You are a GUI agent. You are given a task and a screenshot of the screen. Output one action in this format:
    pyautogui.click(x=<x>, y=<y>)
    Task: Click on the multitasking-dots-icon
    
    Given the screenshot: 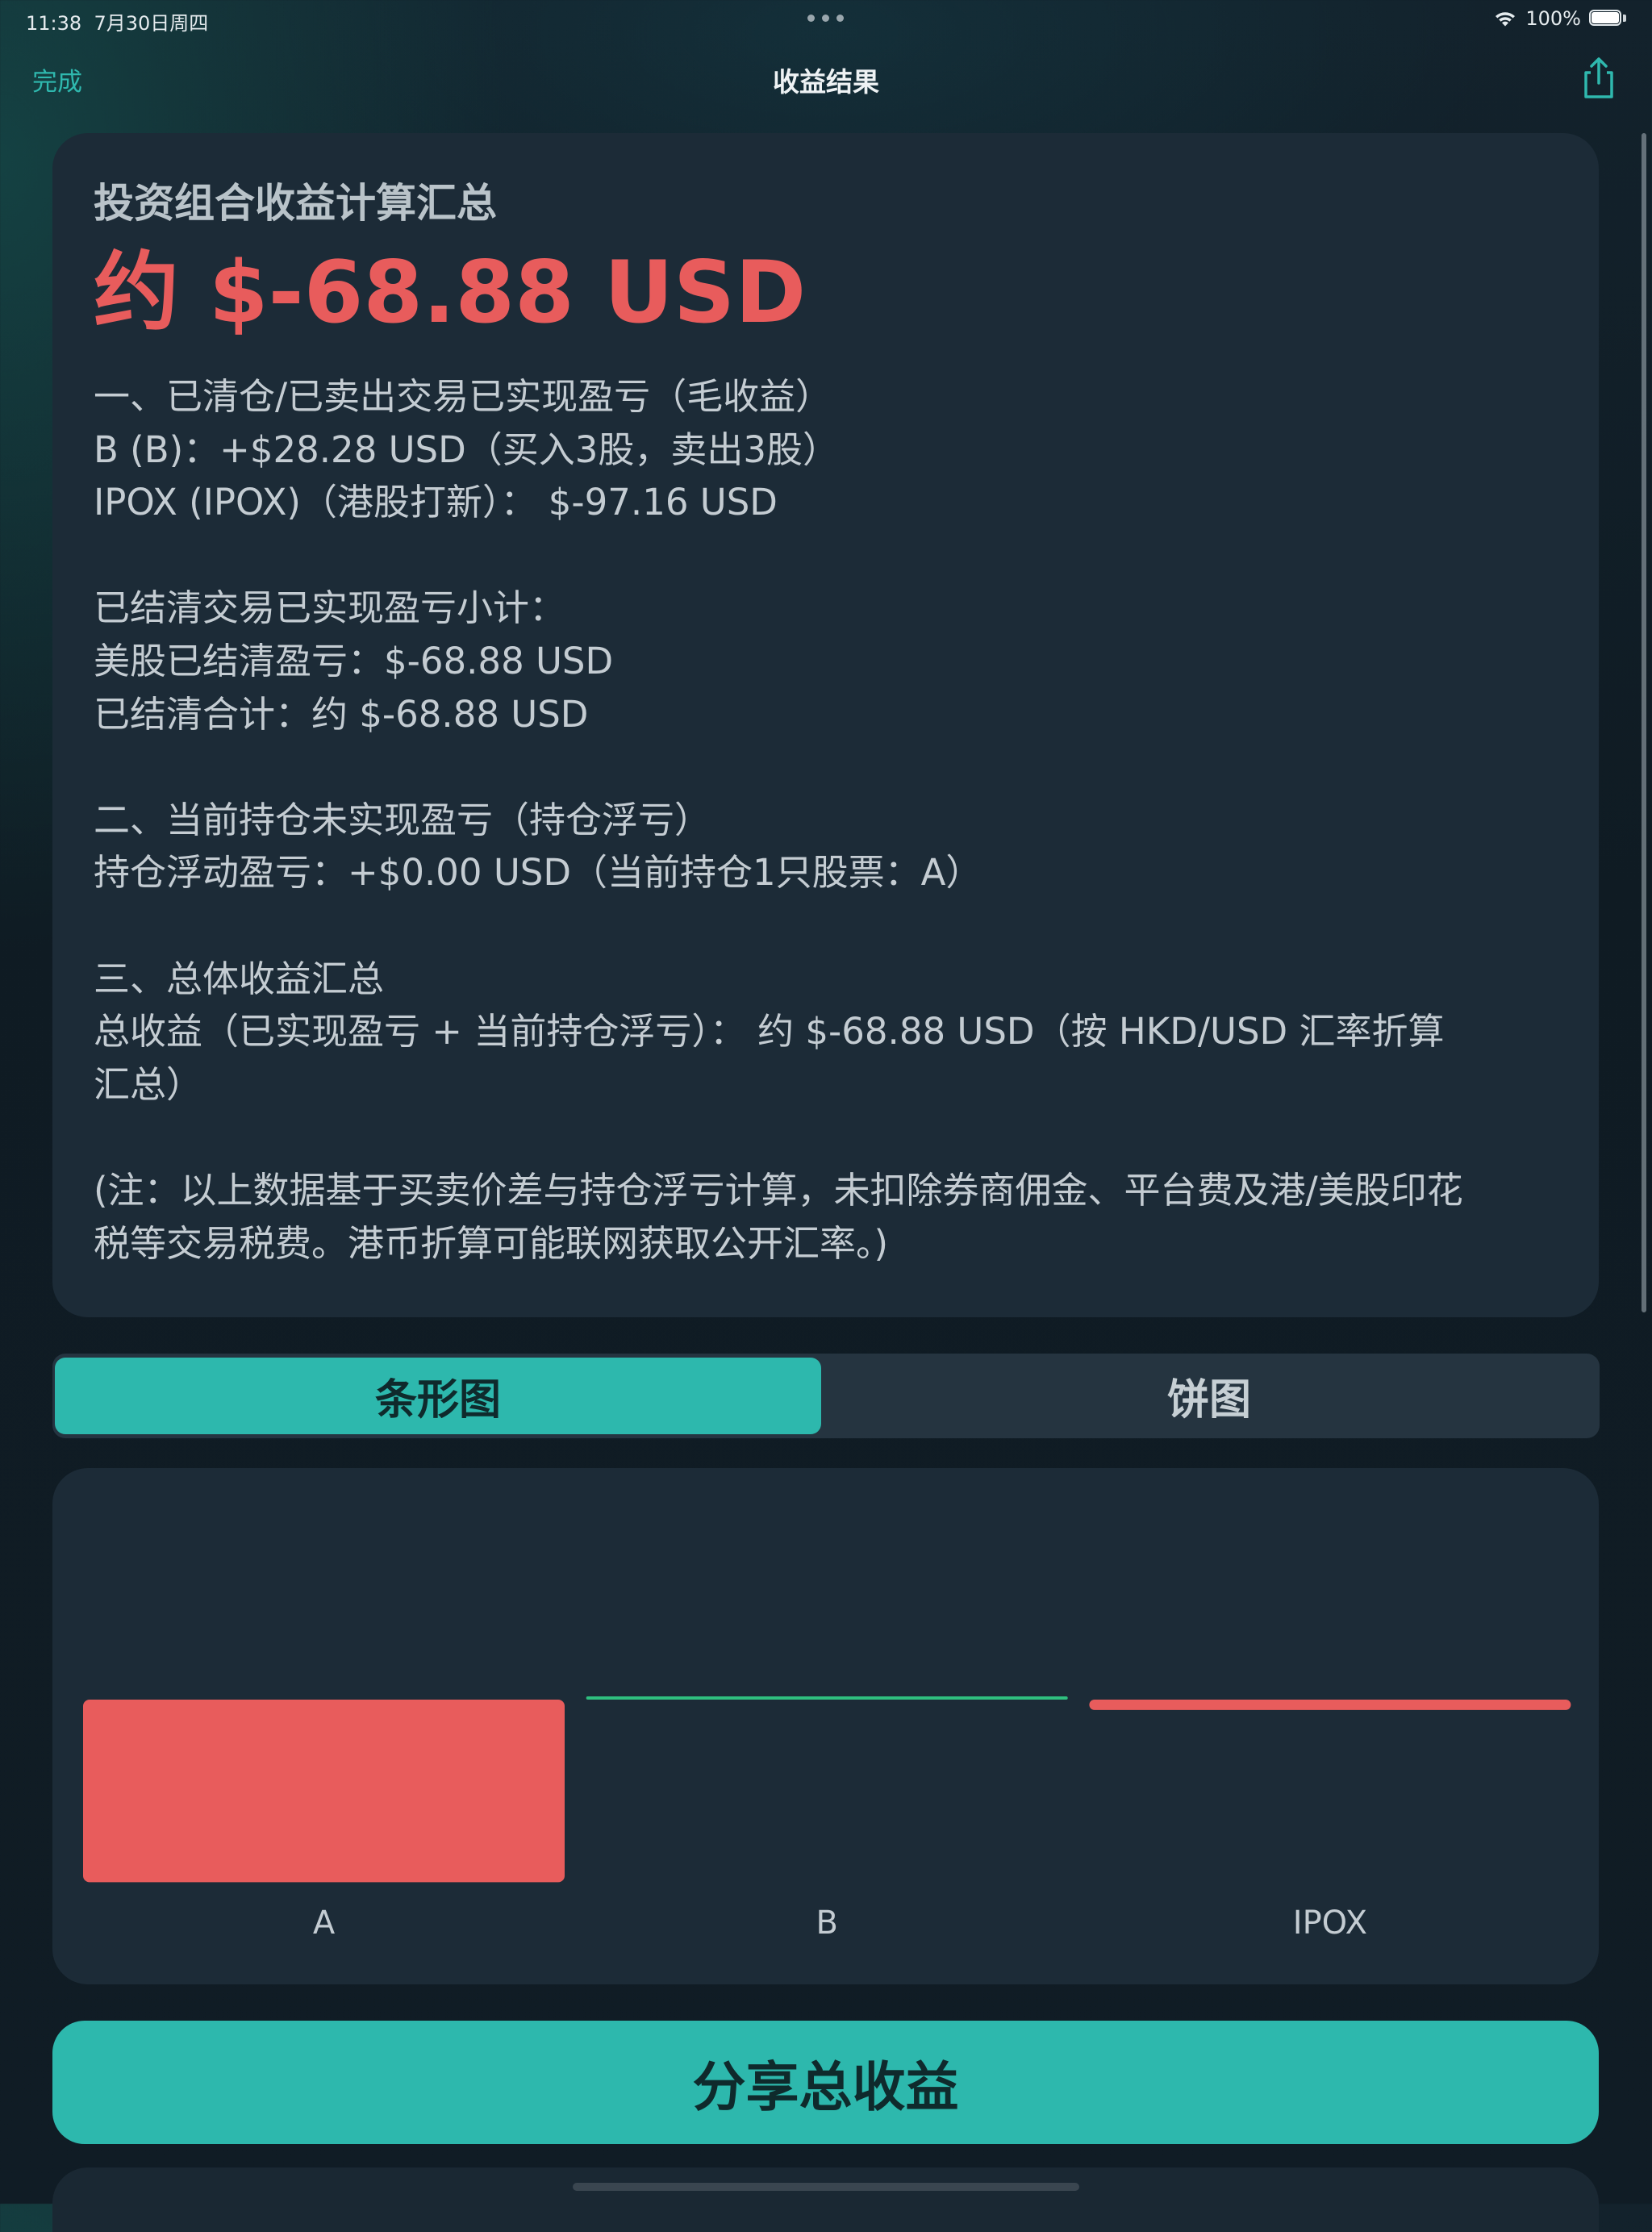 What is the action you would take?
    pyautogui.click(x=826, y=19)
    